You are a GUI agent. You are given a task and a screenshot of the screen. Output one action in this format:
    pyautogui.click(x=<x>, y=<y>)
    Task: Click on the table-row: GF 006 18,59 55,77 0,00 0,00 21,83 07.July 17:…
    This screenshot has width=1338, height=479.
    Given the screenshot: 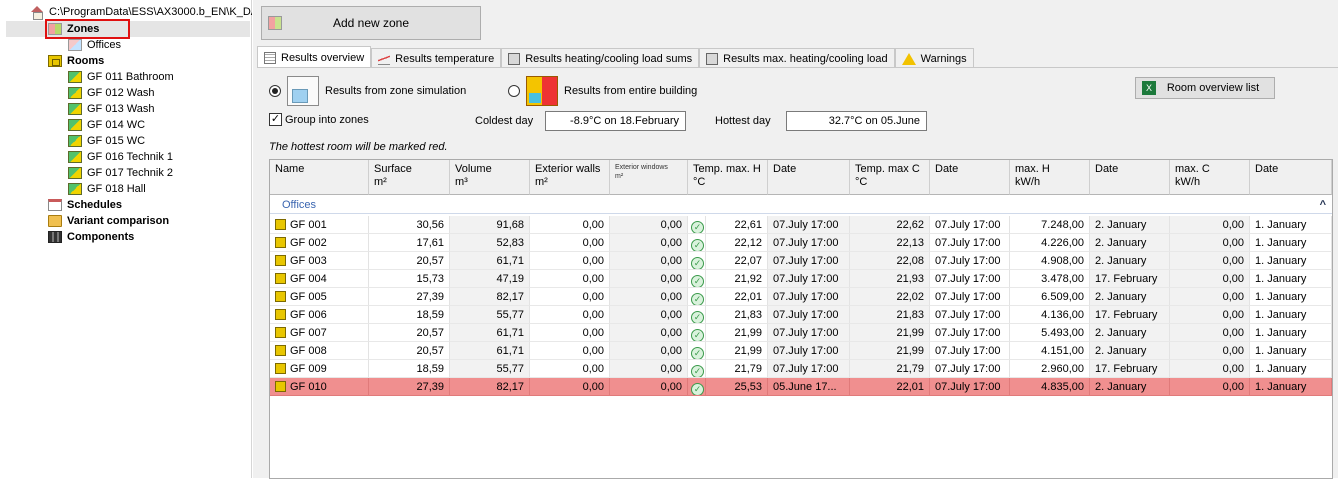 What is the action you would take?
    pyautogui.click(x=801, y=315)
    